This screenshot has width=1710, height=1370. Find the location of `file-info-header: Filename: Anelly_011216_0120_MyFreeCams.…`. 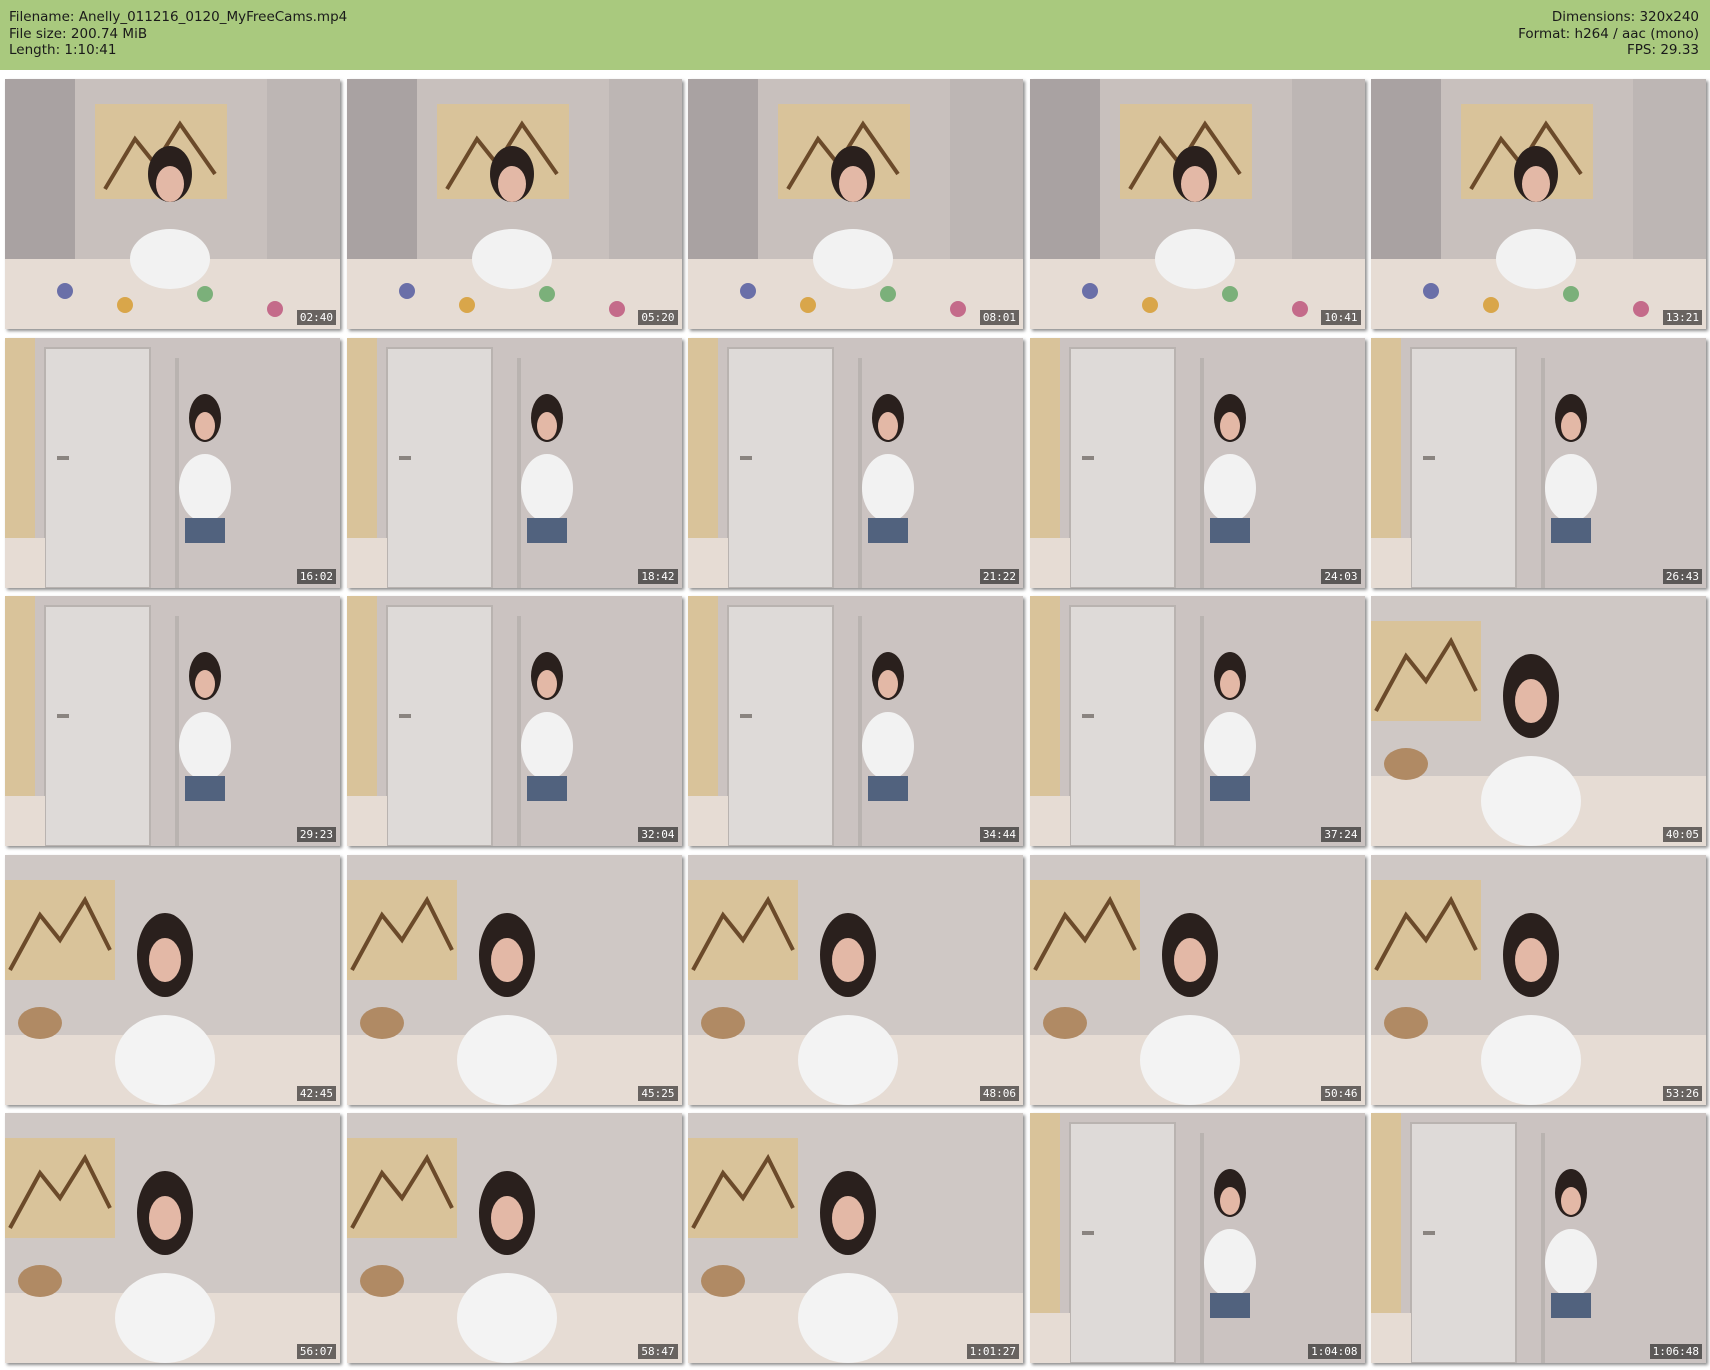

file-info-header: Filename: Anelly_011216_0120_MyFreeCams.… is located at coordinates (855, 35).